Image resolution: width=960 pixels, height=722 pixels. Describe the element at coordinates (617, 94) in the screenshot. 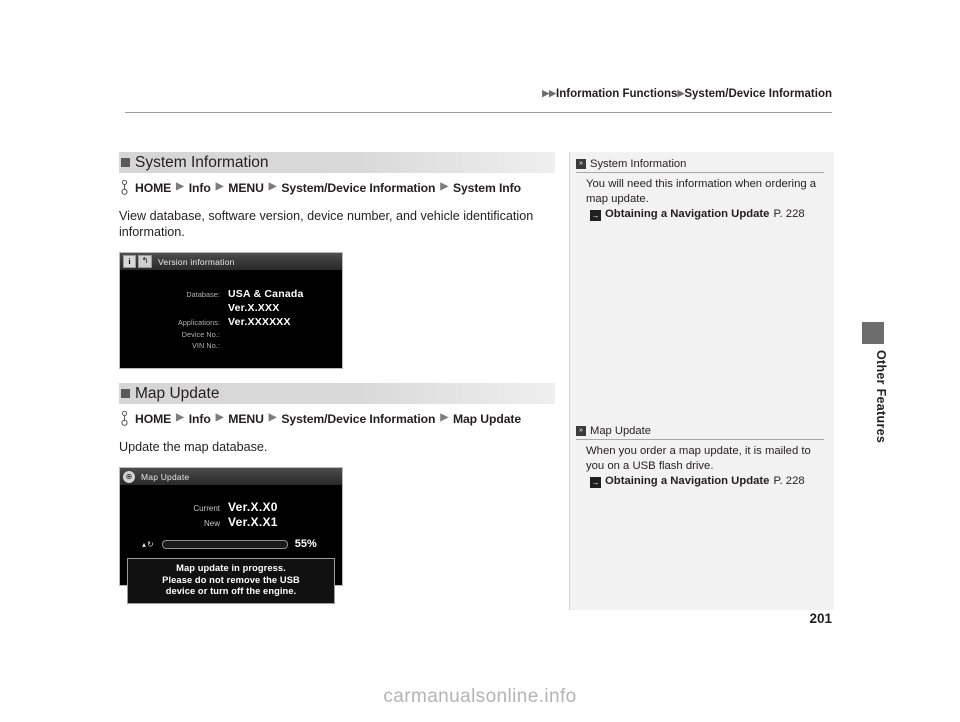

I see `breadcrumb-item-1: Information Functions` at that location.